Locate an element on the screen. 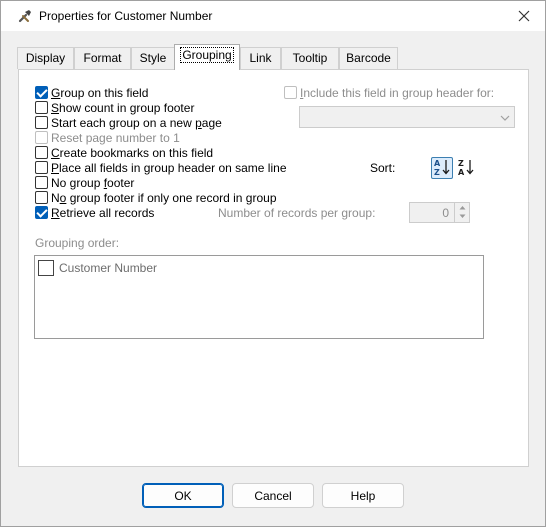 This screenshot has width=546, height=527. spin-down-icon is located at coordinates (462, 216).